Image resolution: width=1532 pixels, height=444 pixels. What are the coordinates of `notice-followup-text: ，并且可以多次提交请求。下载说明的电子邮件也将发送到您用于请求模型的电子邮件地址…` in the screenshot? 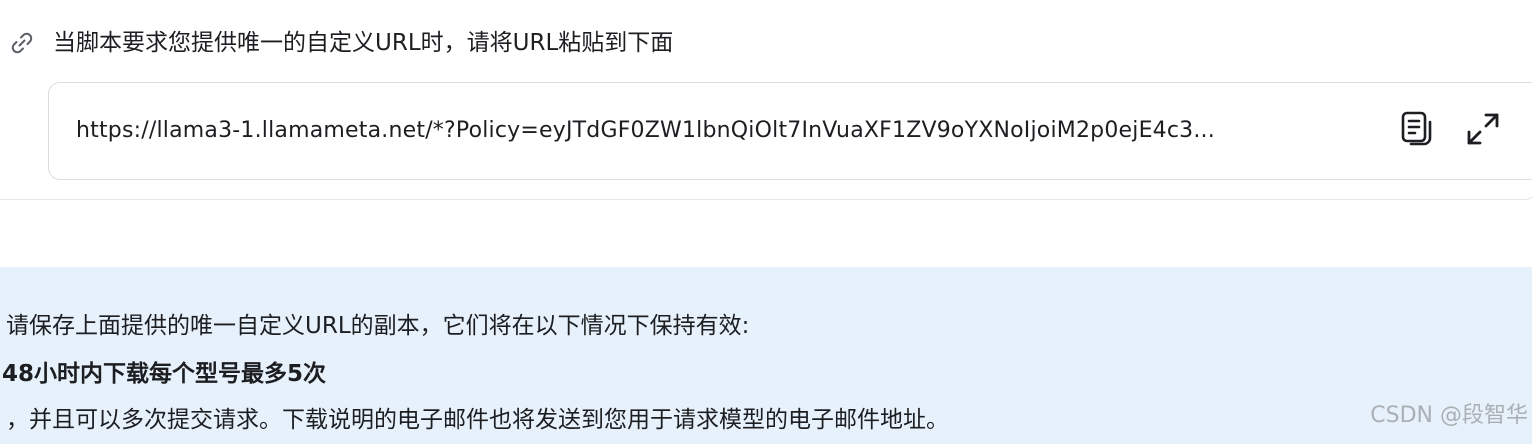 It's located at (477, 420).